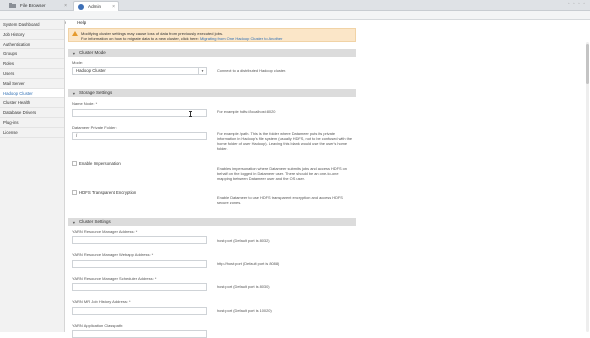 This screenshot has height=338, width=590. Describe the element at coordinates (32, 74) in the screenshot. I see `sidebar-item-users: Users` at that location.